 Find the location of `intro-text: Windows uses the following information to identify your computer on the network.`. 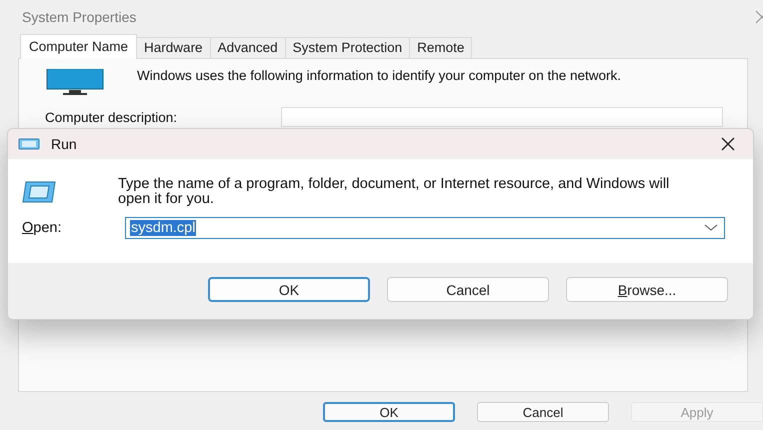

intro-text: Windows uses the following information to identify your computer on the network. is located at coordinates (379, 75).